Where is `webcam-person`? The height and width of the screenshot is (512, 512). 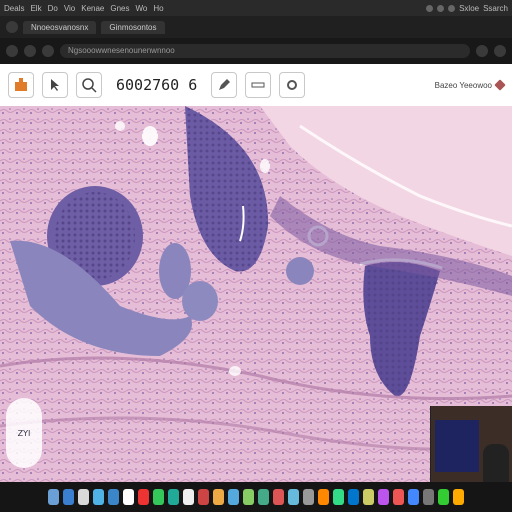
webcam-person is located at coordinates (496, 463).